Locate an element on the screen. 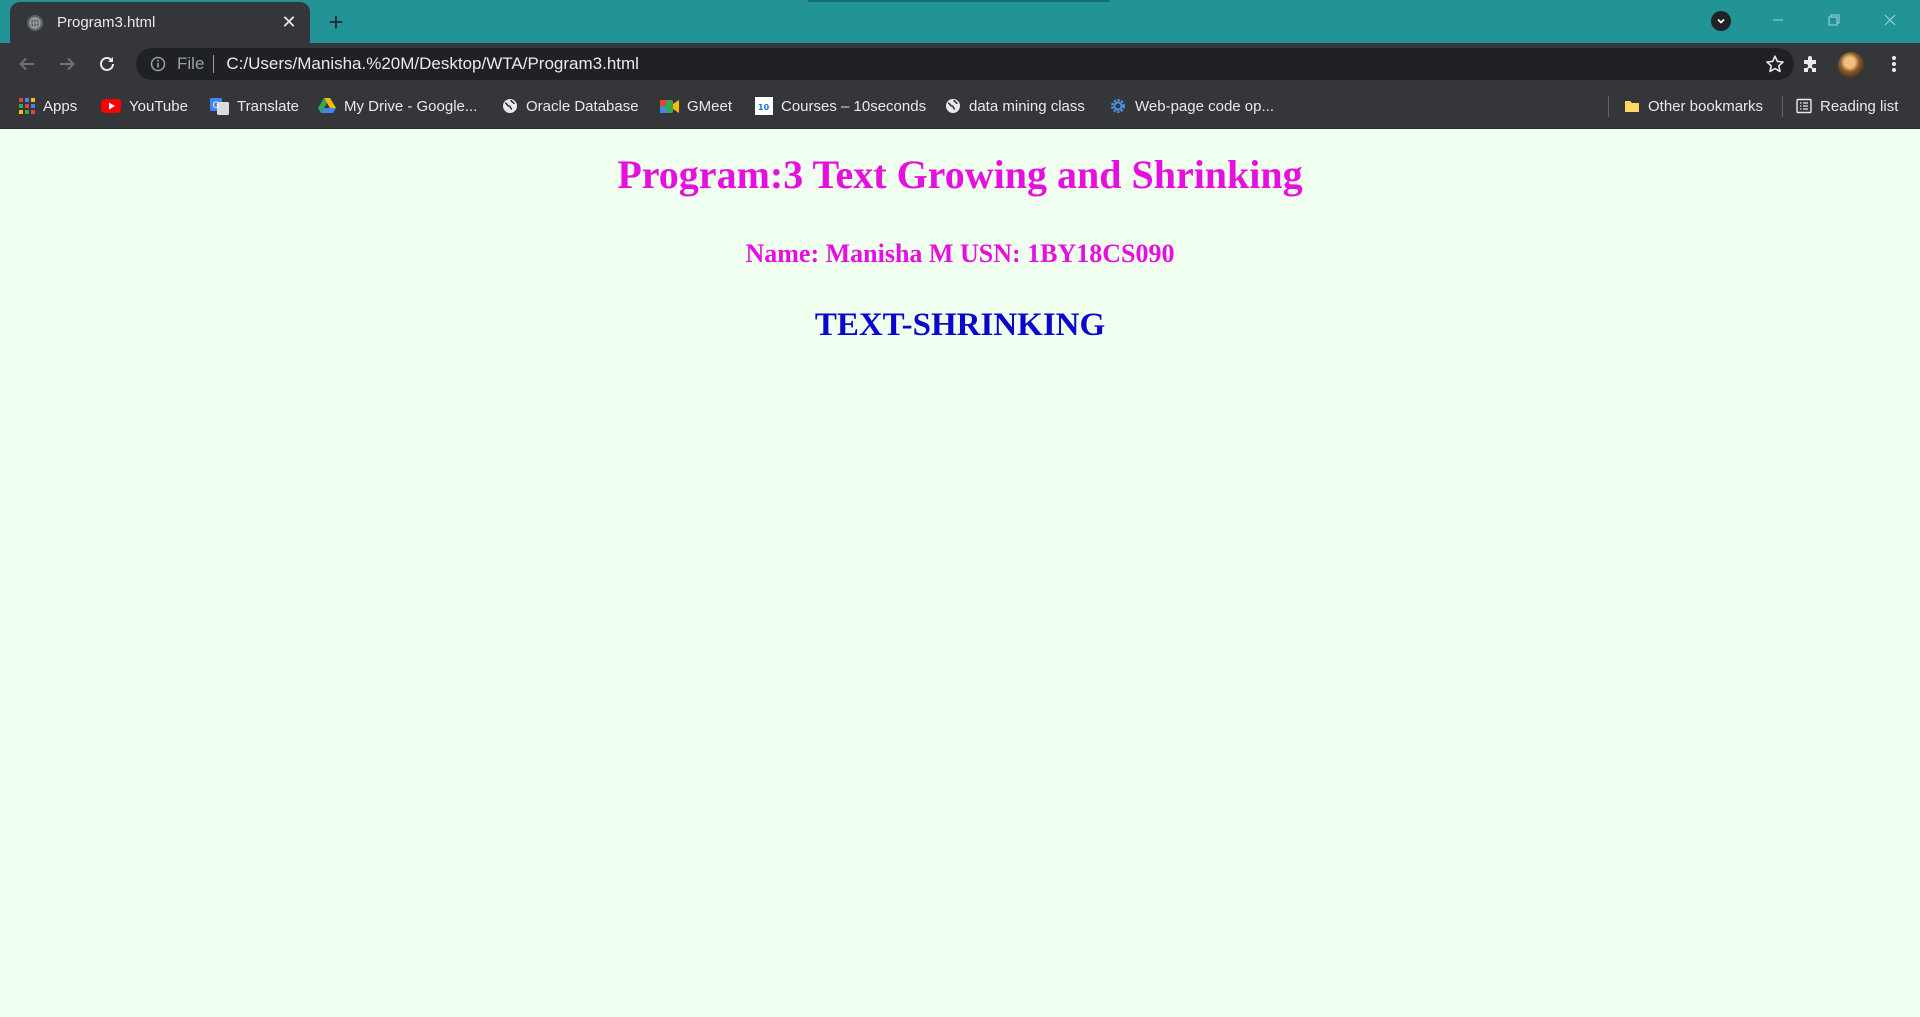 The width and height of the screenshot is (1920, 1017). menu-kebab-icon is located at coordinates (1894, 64).